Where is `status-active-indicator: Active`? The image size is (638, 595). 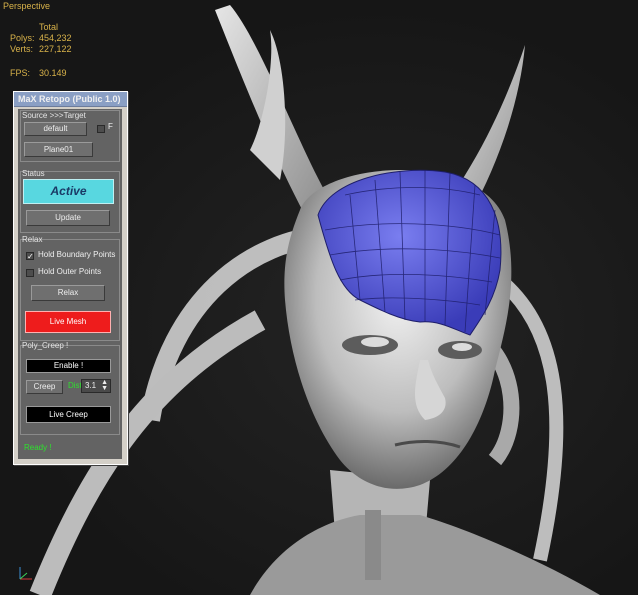
status-active-indicator: Active is located at coordinates (68, 191).